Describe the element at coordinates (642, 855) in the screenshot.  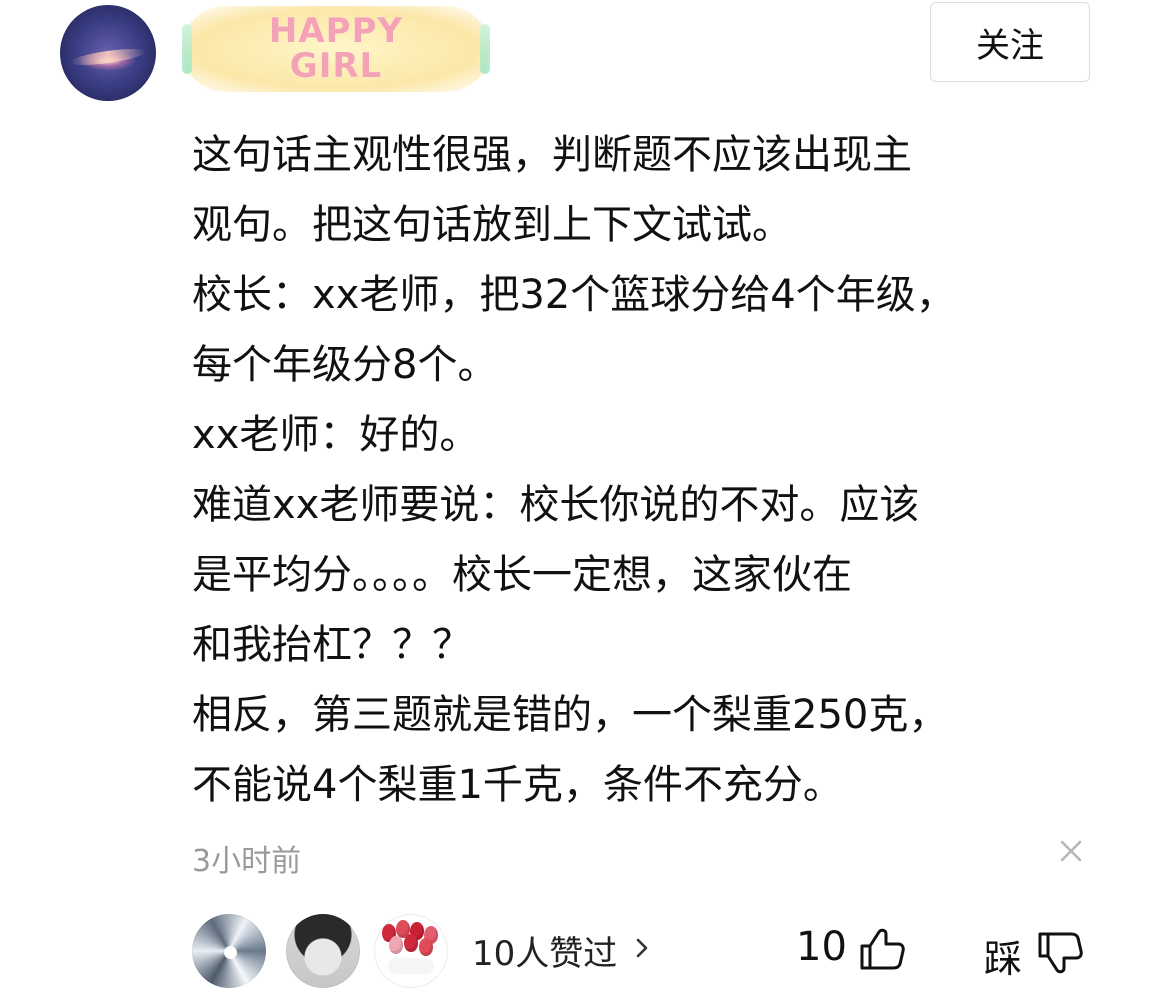
I see `comment-meta: 3小时前` at that location.